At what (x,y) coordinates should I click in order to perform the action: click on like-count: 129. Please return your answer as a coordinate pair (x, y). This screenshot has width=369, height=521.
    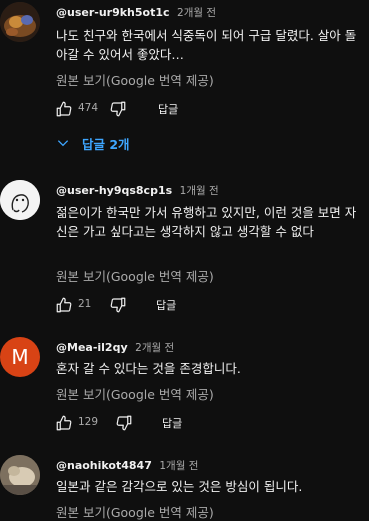
    Looking at the image, I should click on (88, 422).